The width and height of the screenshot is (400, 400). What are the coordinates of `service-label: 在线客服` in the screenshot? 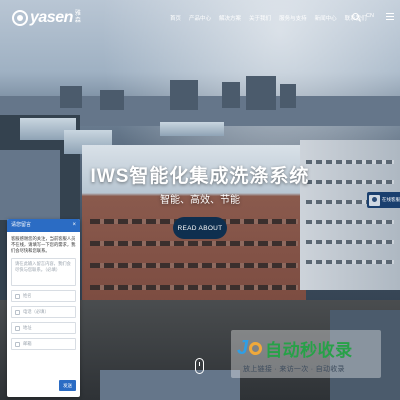 It's located at (391, 199).